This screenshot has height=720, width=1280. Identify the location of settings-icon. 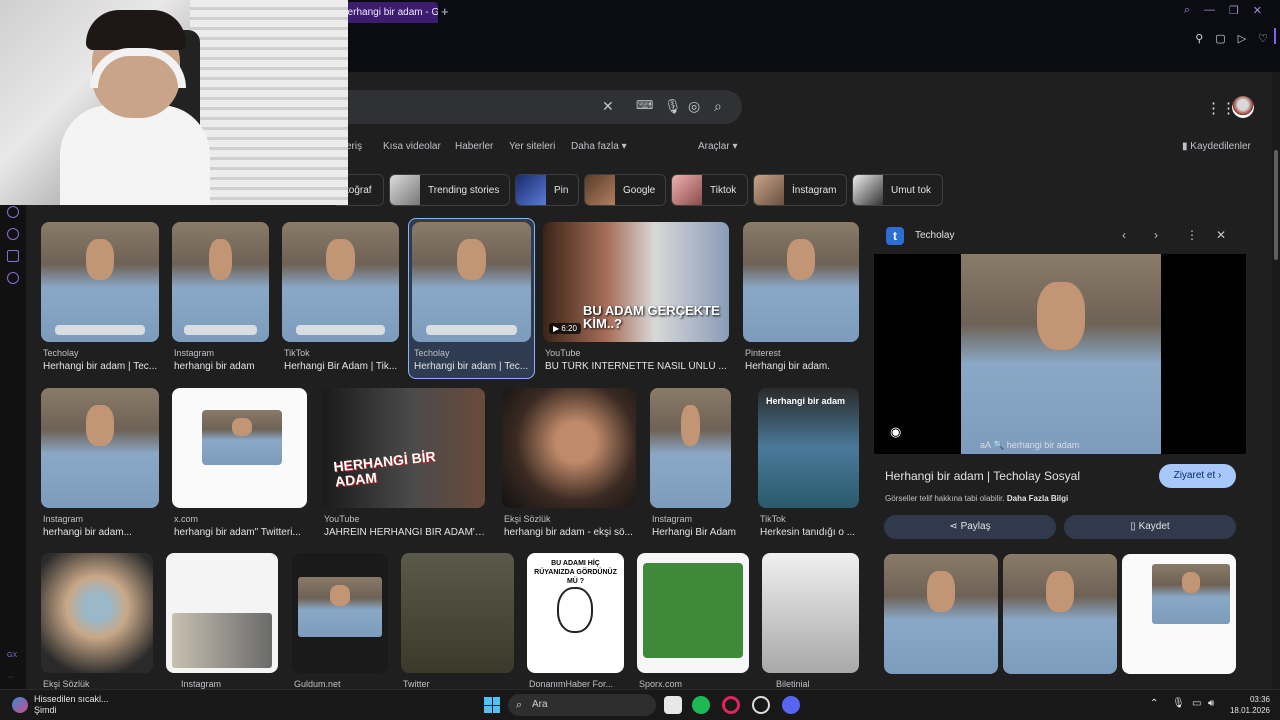
(13, 278).